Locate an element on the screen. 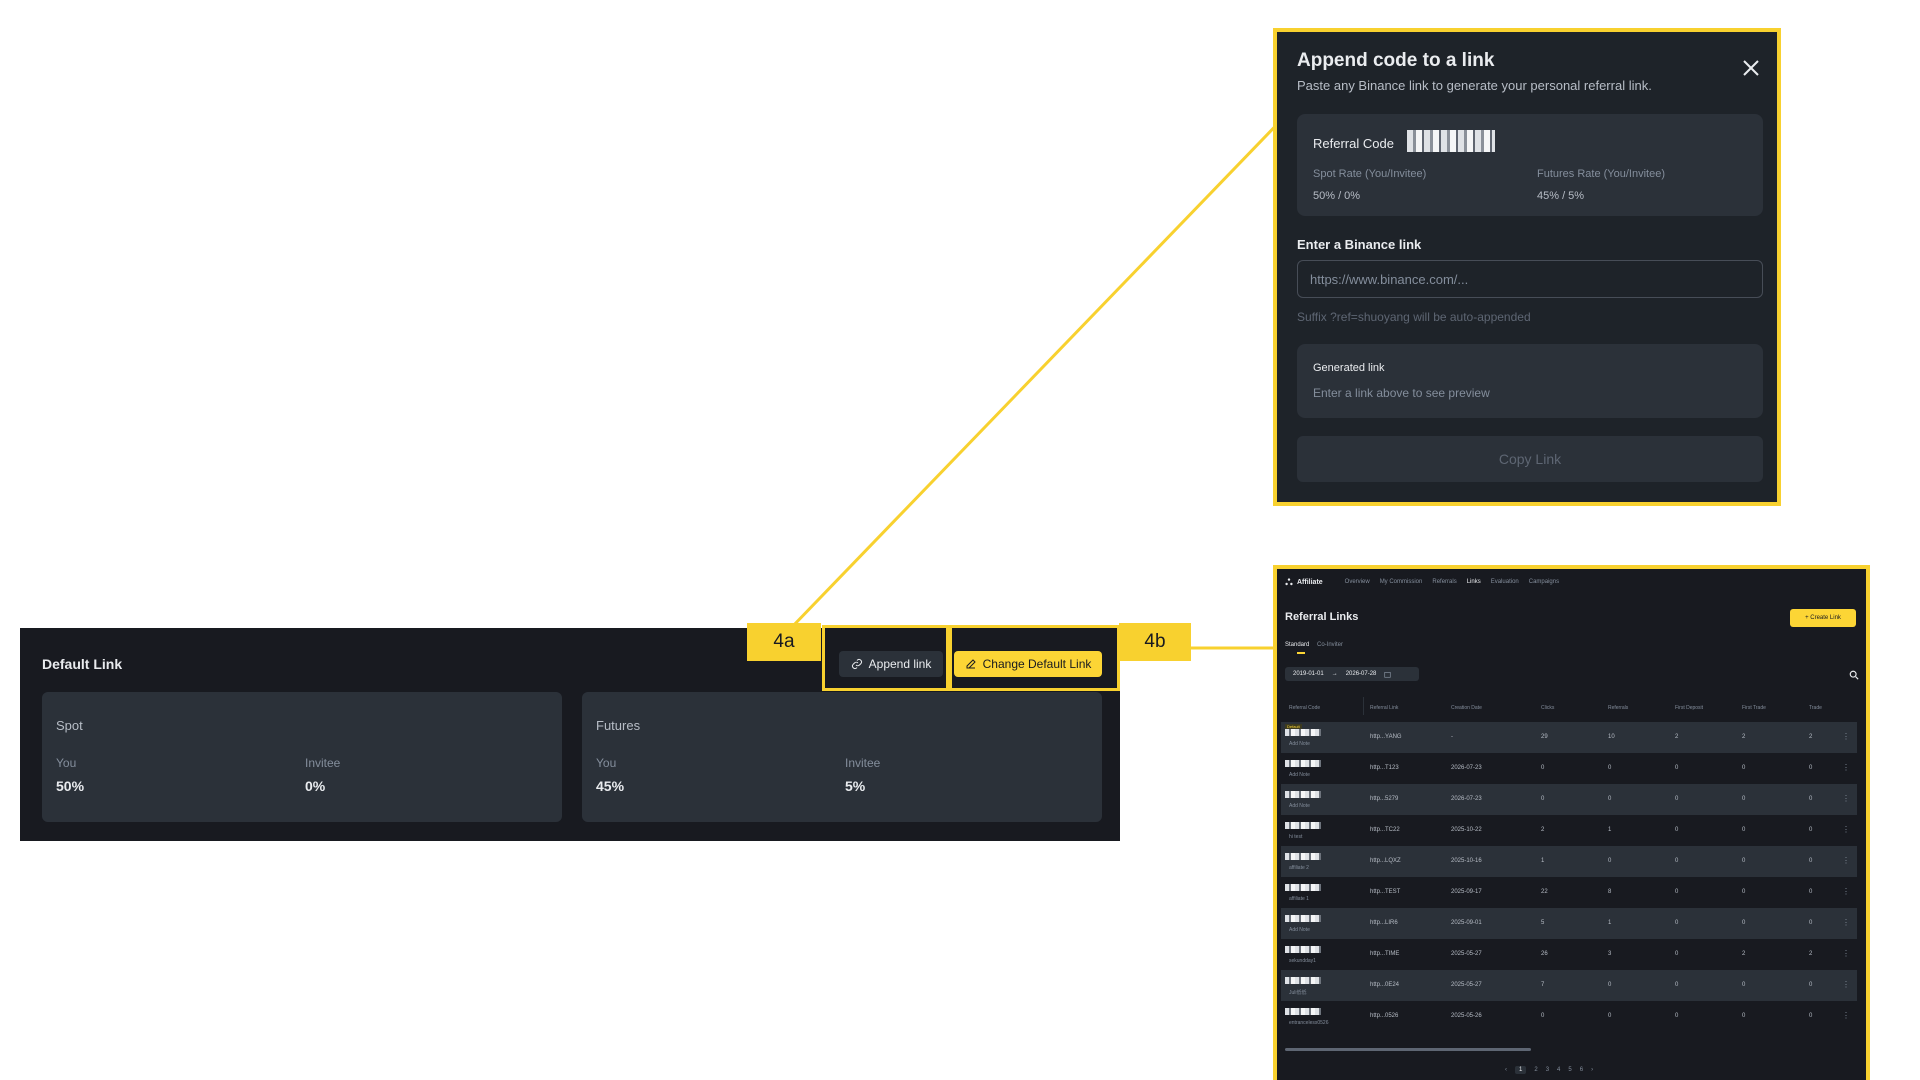 This screenshot has width=1920, height=1080. next-page-icon: › is located at coordinates (1592, 1070).